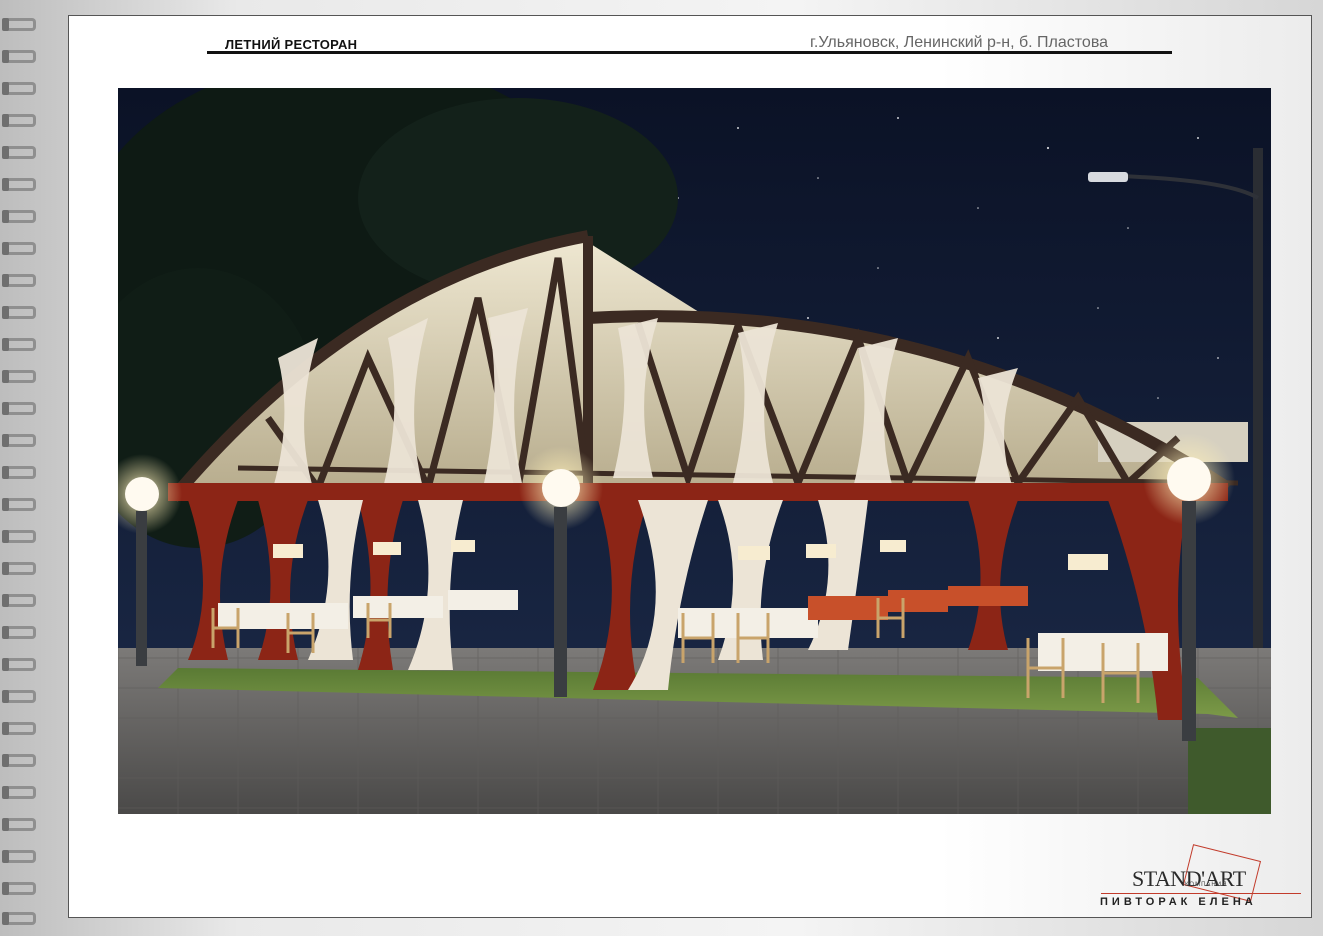 This screenshot has width=1323, height=936. I want to click on spiral-binding, so click(22, 468).